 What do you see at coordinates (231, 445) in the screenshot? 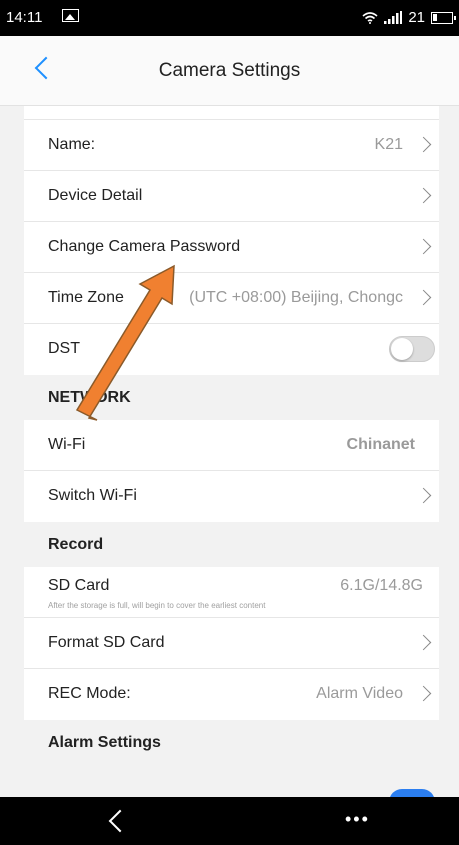
I see `row-wifi: Wi-Fi Chinanet` at bounding box center [231, 445].